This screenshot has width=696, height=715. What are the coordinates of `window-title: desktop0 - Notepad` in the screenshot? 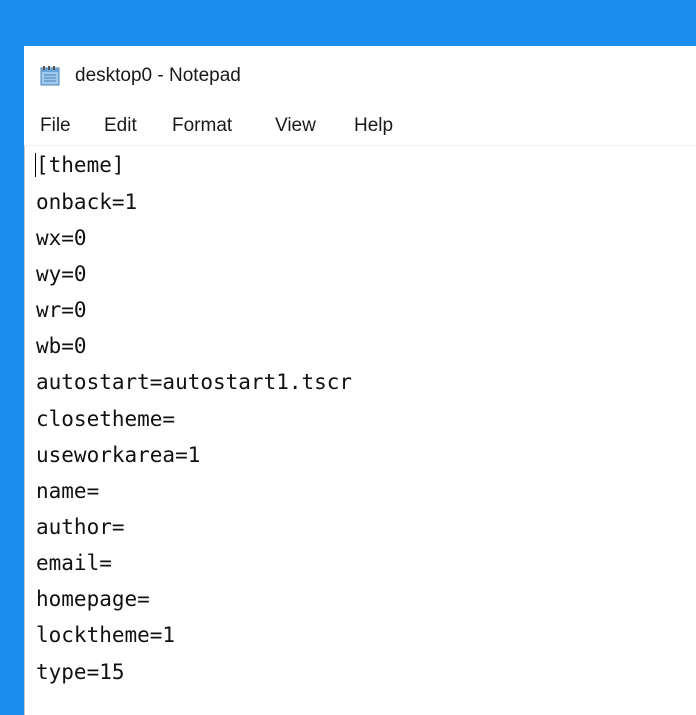 It's located at (158, 75).